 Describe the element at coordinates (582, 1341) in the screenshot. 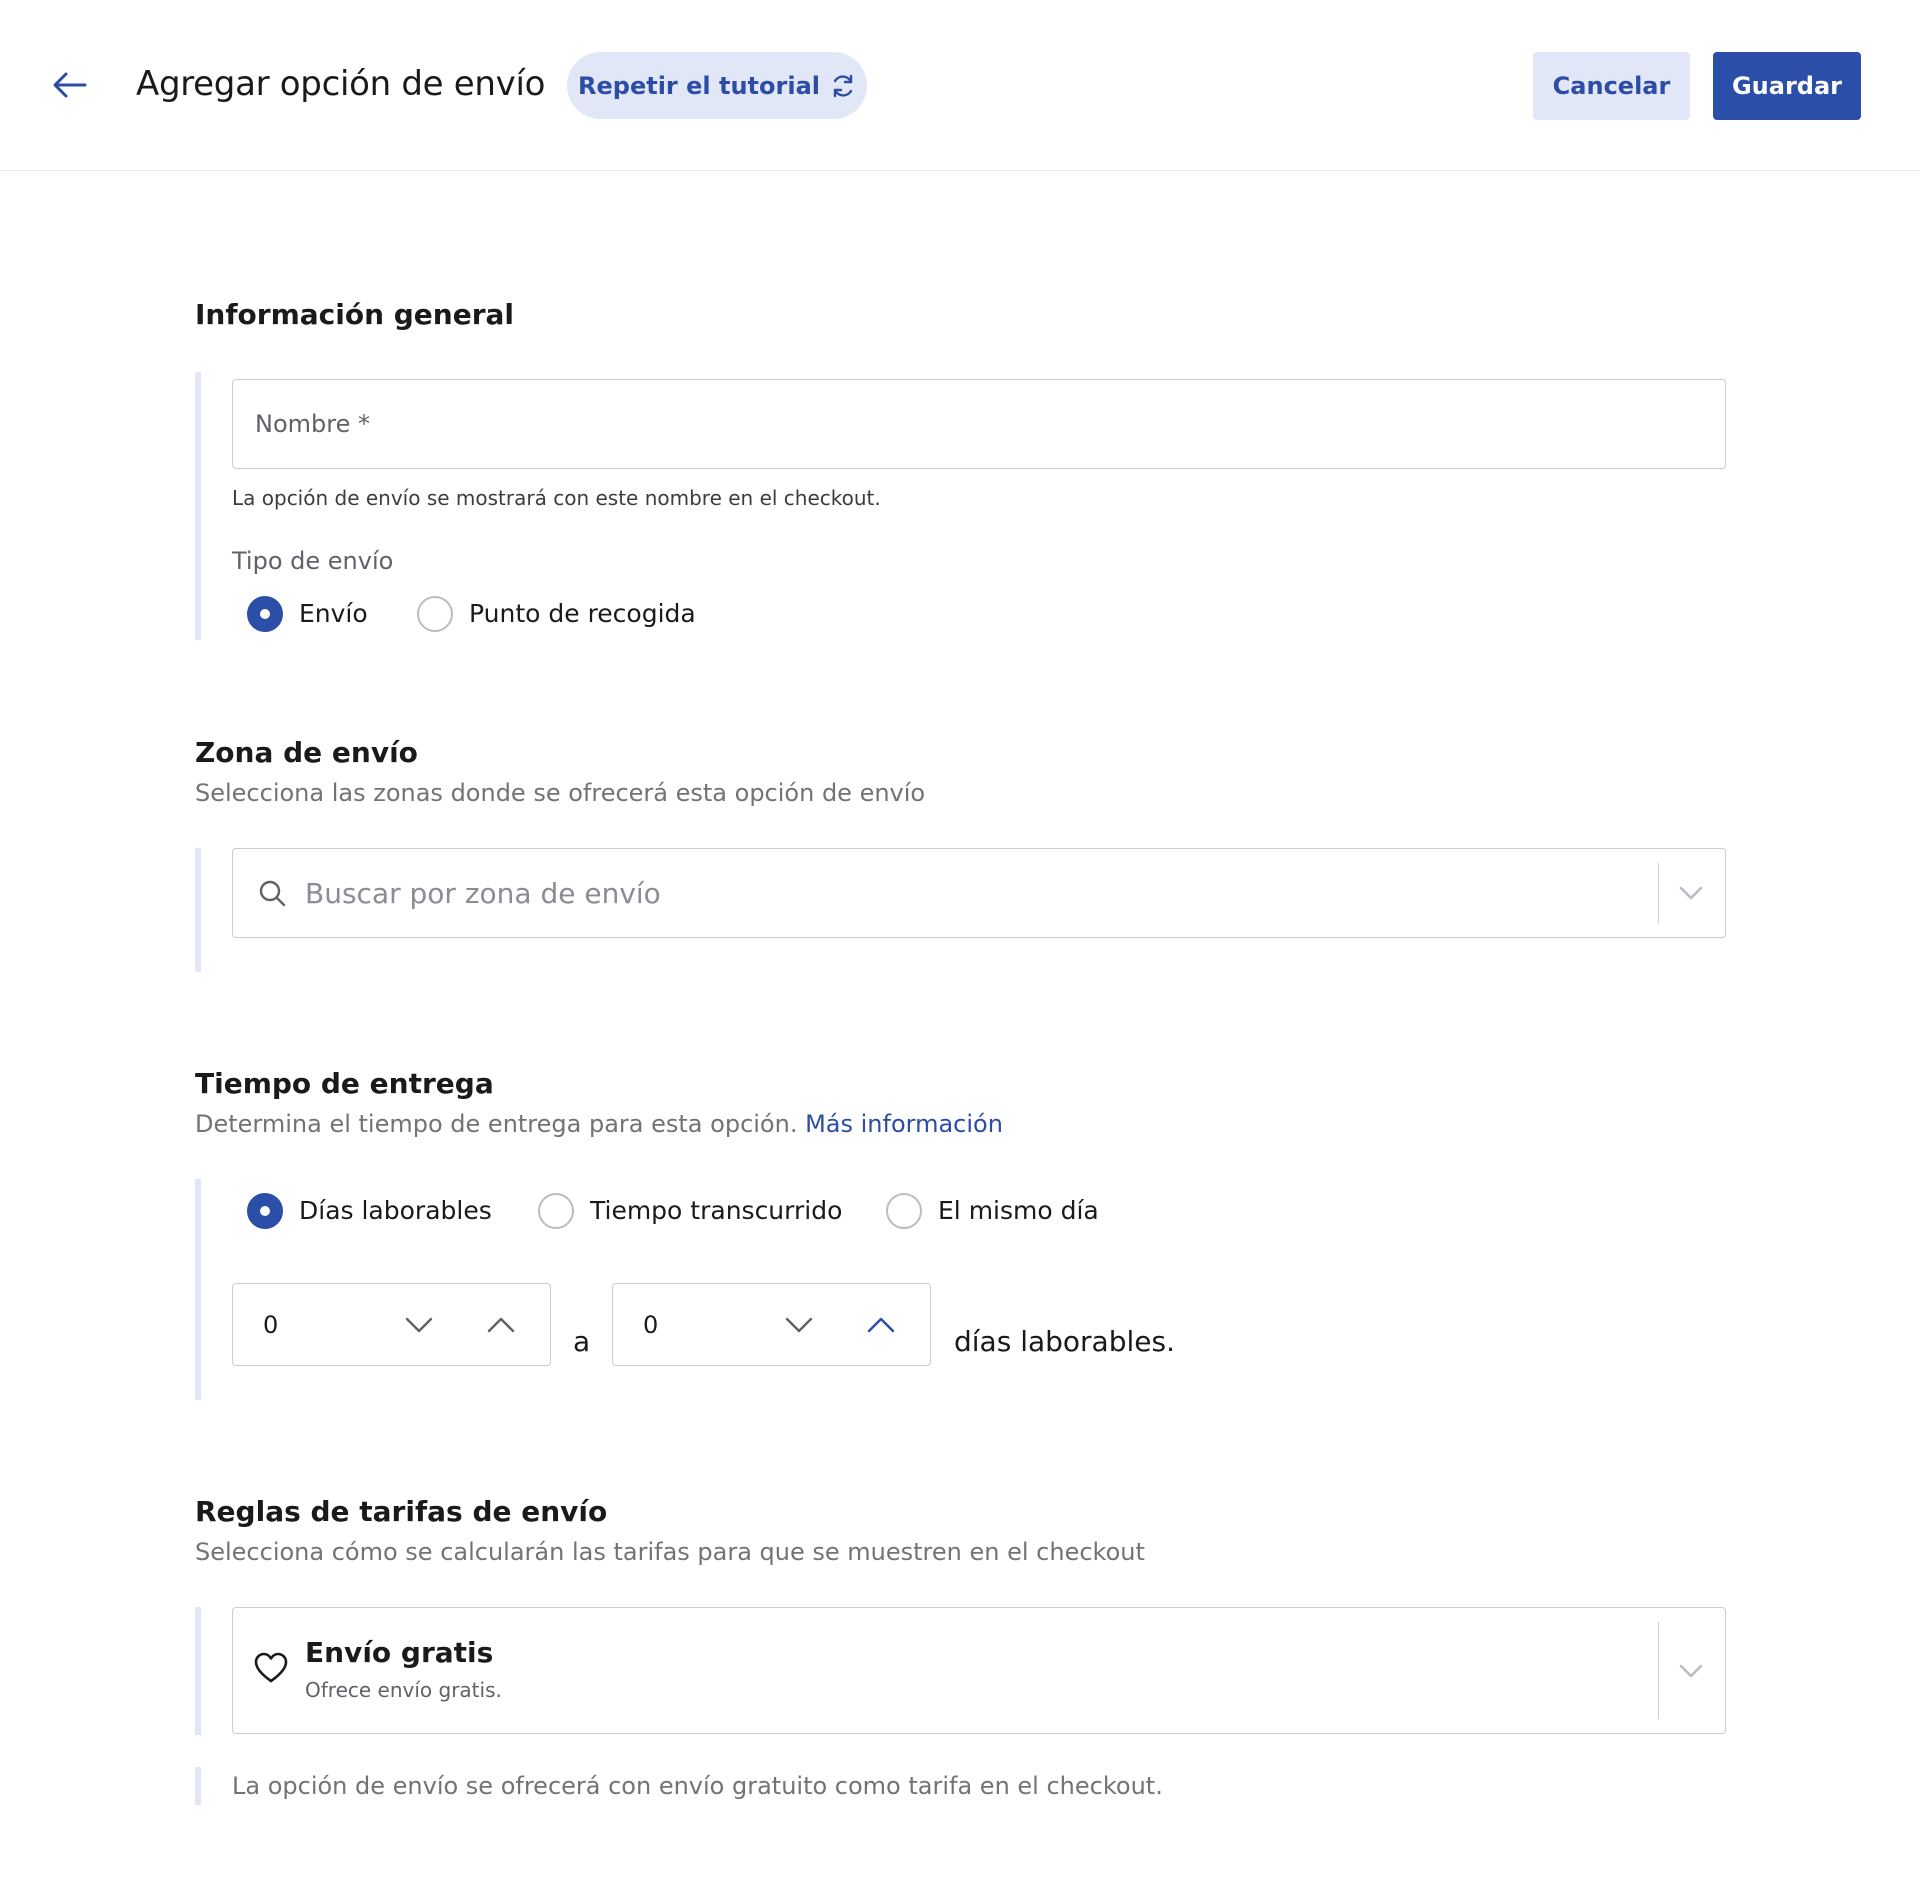

I see `range-connector: a` at that location.